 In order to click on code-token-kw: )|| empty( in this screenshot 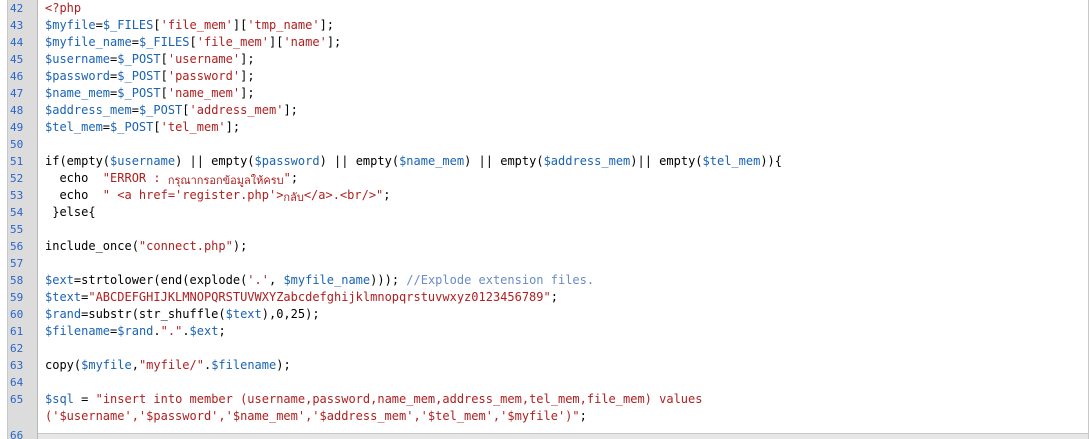, I will do `click(666, 161)`.